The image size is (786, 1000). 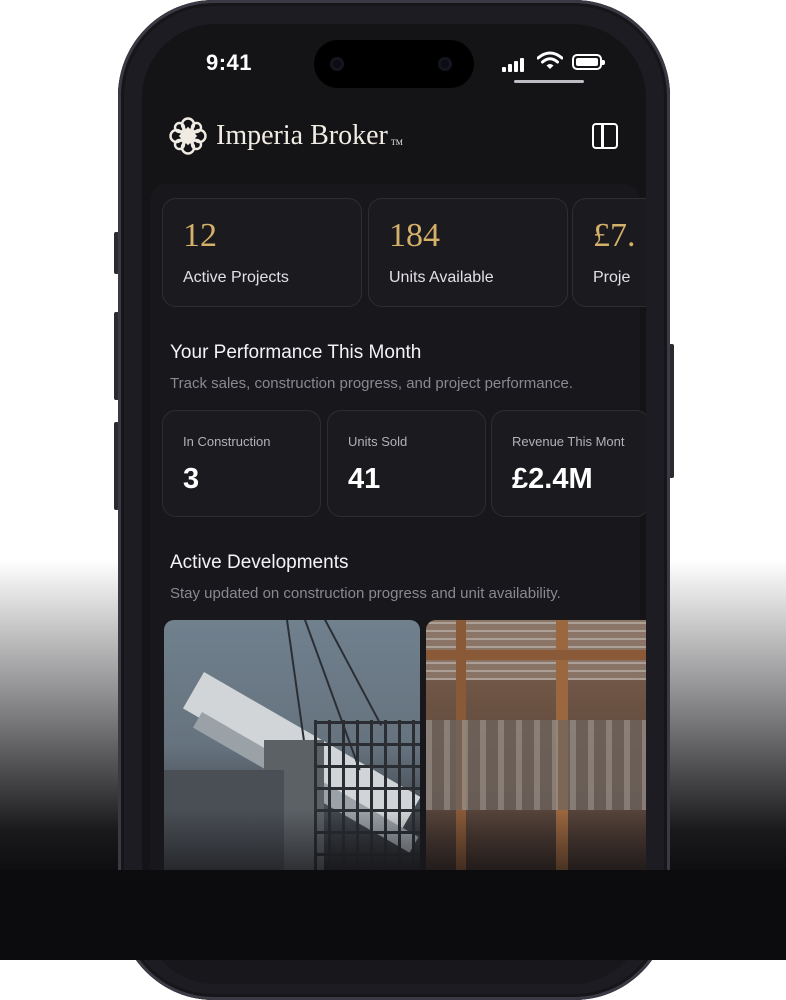 I want to click on kpi-label: Units Available, so click(x=441, y=277).